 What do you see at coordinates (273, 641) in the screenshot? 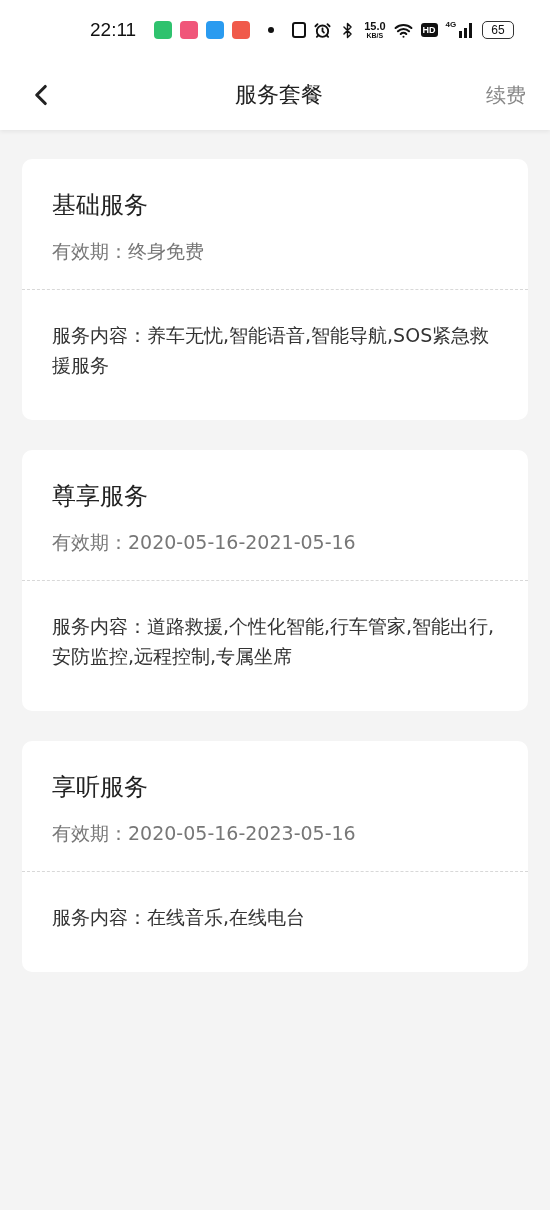
I see `service-content: 服务内容：道路救援,个性化智能,行车管家,智能出行,安防监控,远程控制,专属坐席` at bounding box center [273, 641].